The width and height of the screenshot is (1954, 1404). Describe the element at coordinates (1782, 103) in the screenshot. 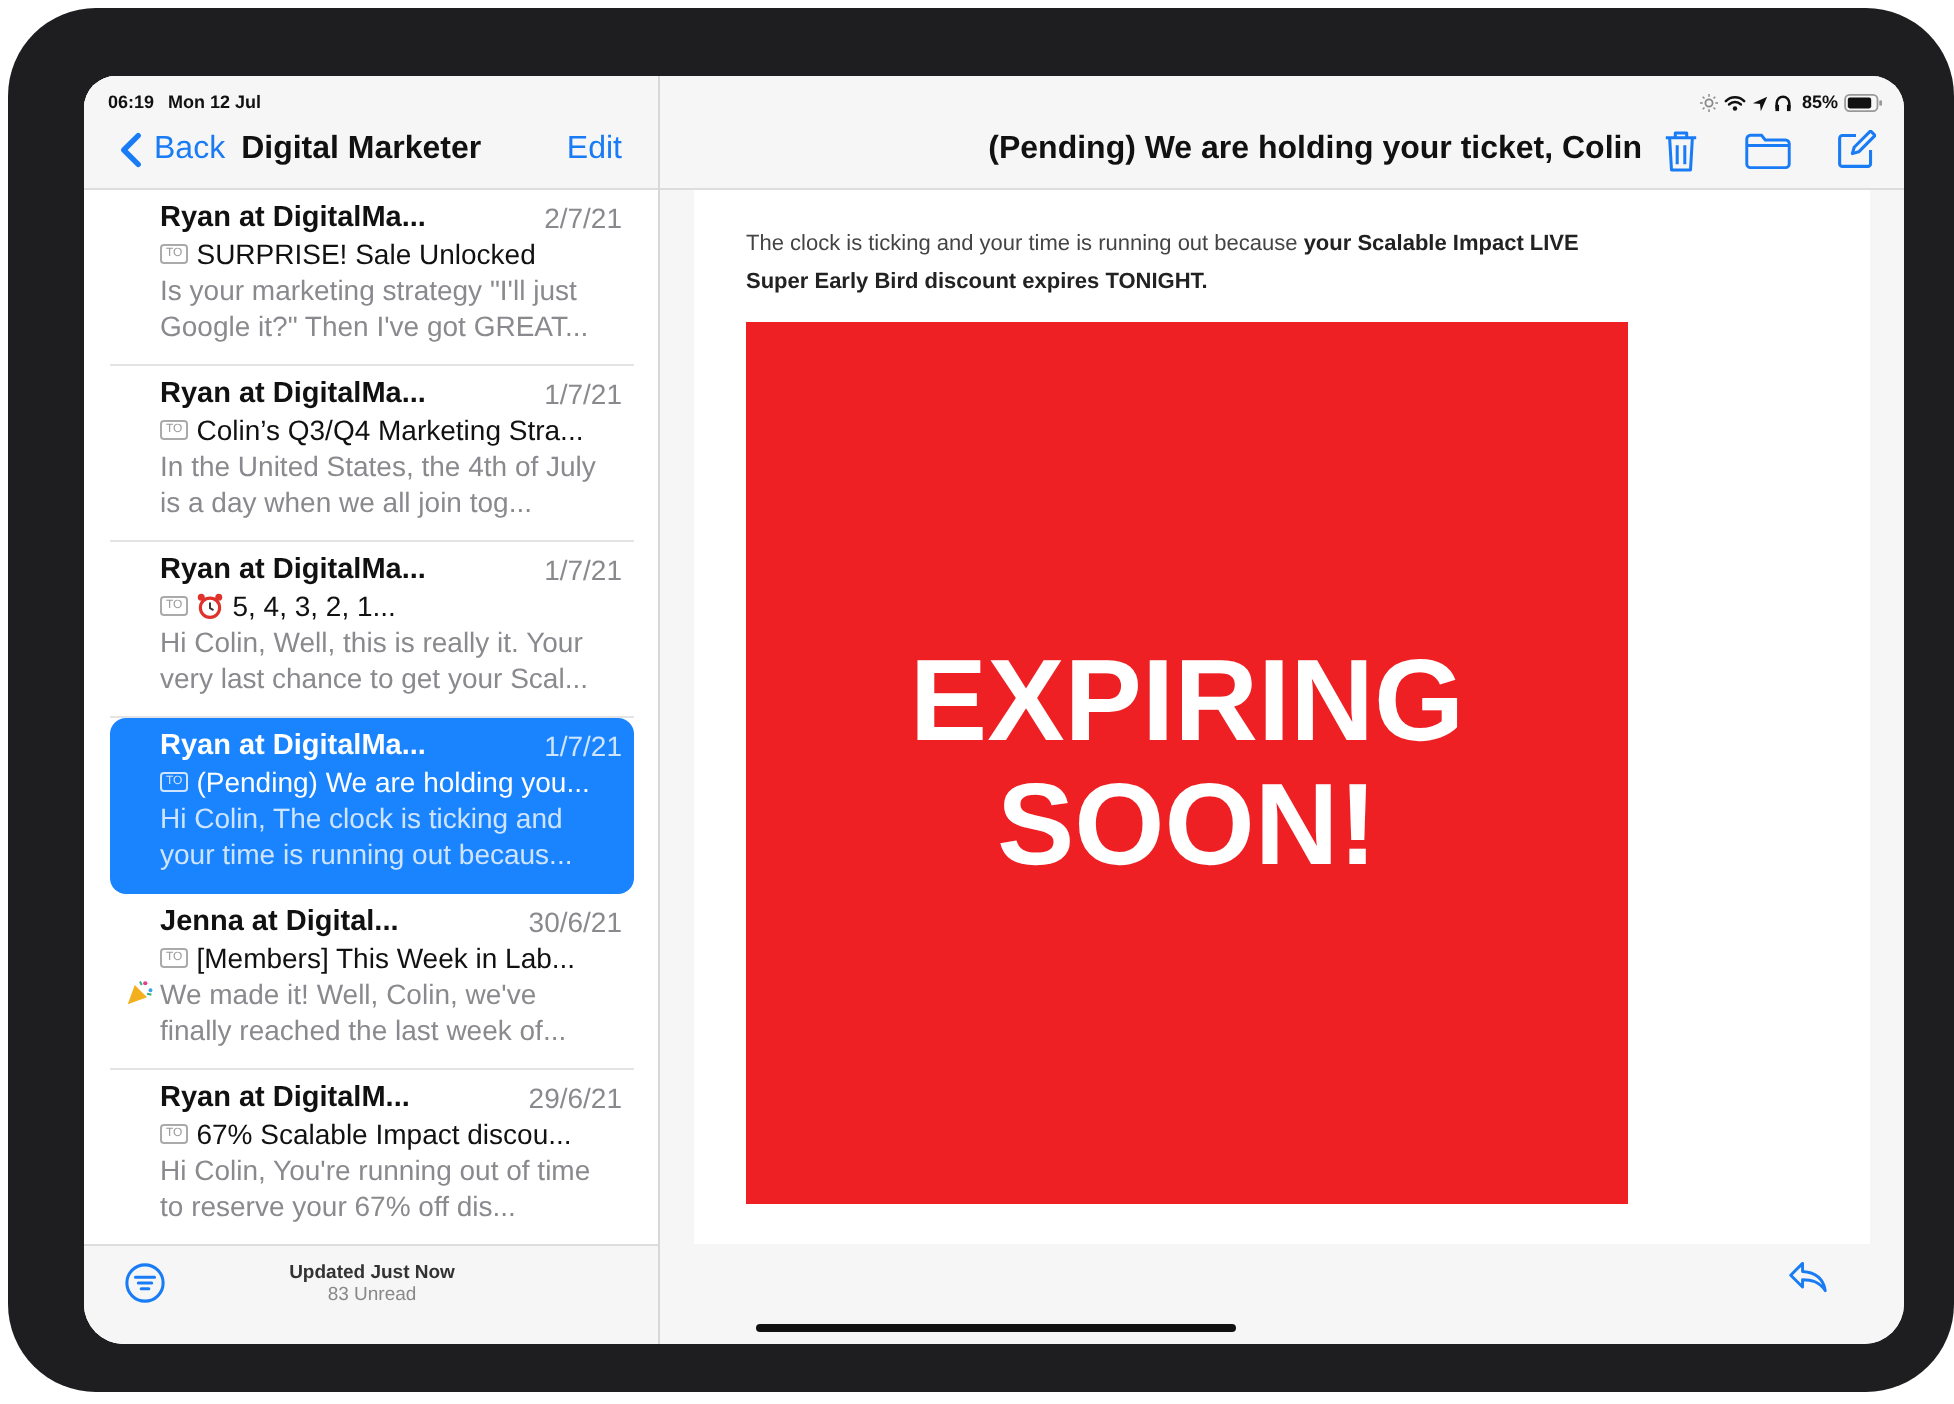

I see `headphones-icon` at that location.